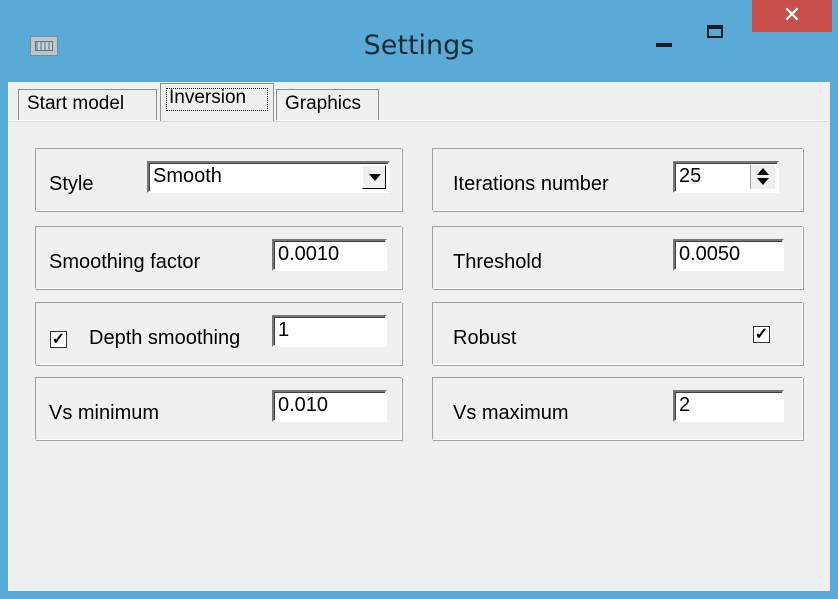  Describe the element at coordinates (763, 171) in the screenshot. I see `spin-up-icon` at that location.